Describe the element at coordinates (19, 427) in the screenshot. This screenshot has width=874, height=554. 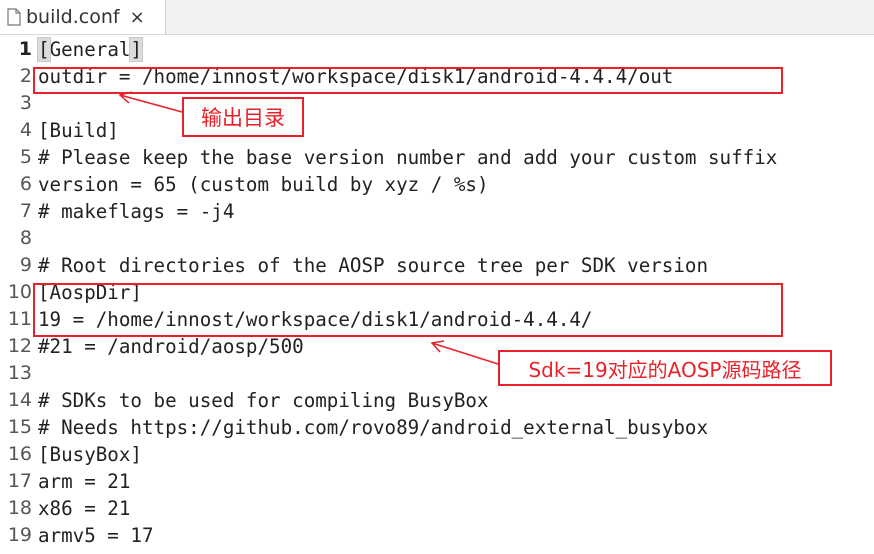
I see `line-number: 15` at that location.